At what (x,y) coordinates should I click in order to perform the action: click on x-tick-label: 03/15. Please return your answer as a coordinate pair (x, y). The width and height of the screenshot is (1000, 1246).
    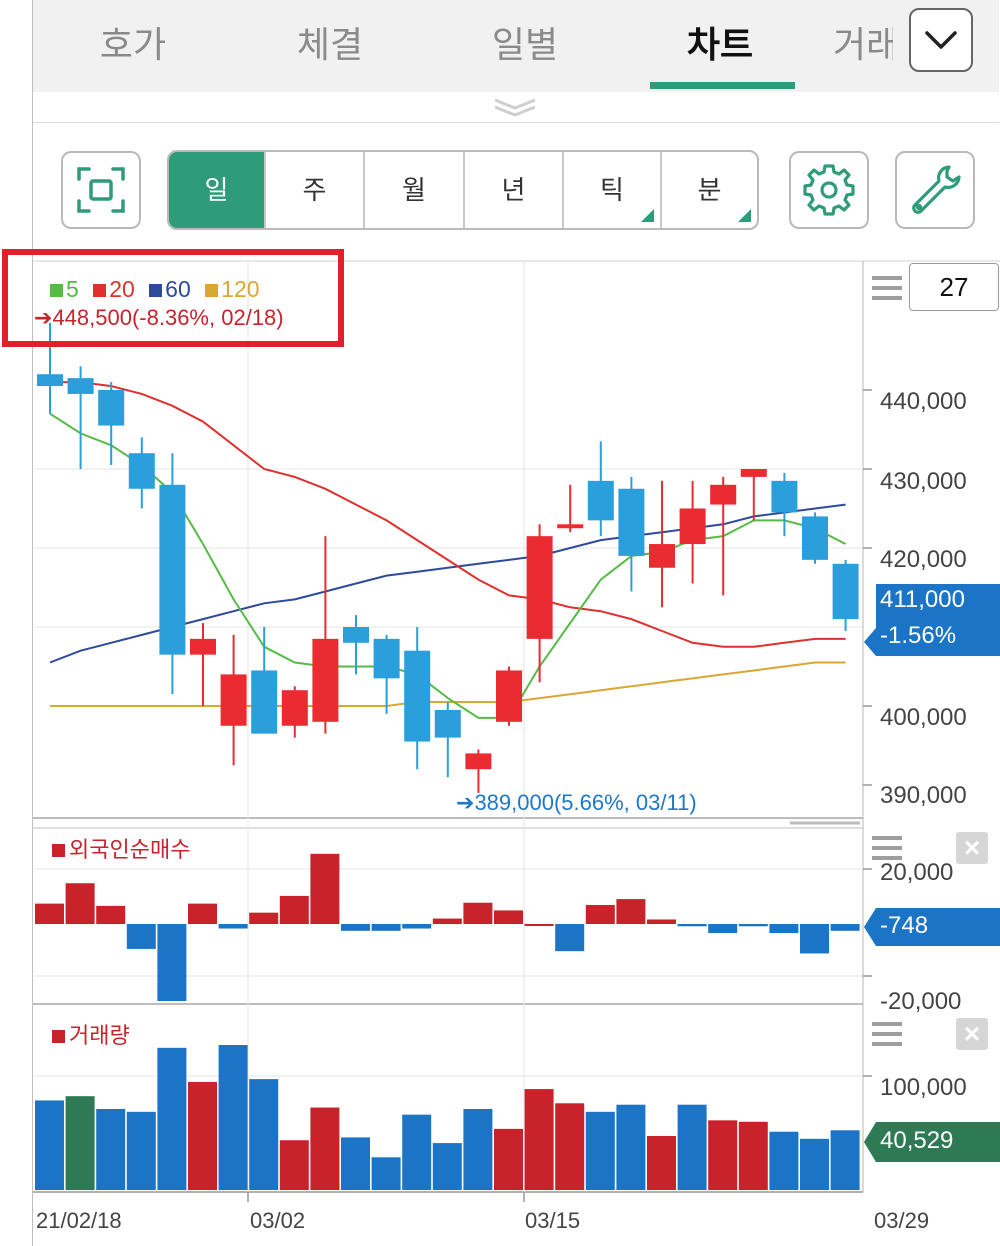
    Looking at the image, I should click on (553, 1220).